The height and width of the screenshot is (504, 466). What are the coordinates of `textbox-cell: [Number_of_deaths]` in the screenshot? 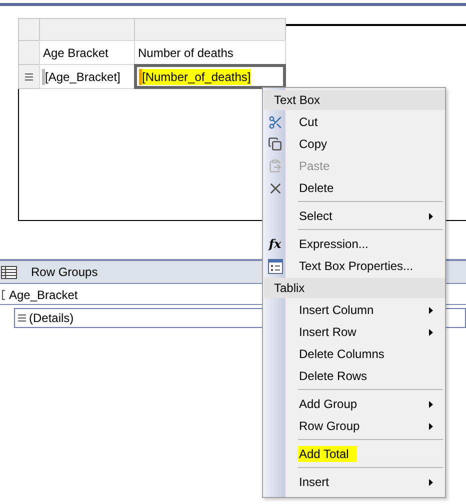 It's located at (210, 76).